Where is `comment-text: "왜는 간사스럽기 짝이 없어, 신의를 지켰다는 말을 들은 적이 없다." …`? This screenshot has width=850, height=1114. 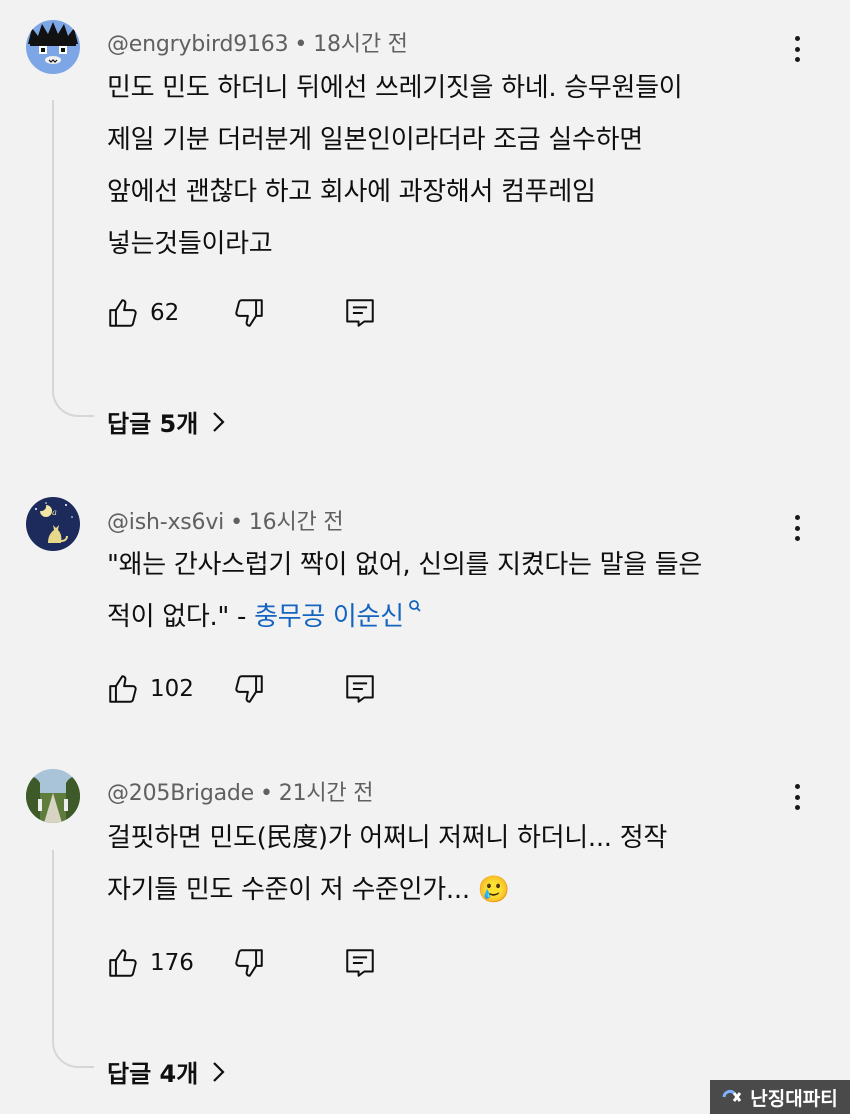 comment-text: "왜는 간사스럽기 짝이 없어, 신의를 지켰다는 말을 들은 적이 없다." … is located at coordinates (452, 591).